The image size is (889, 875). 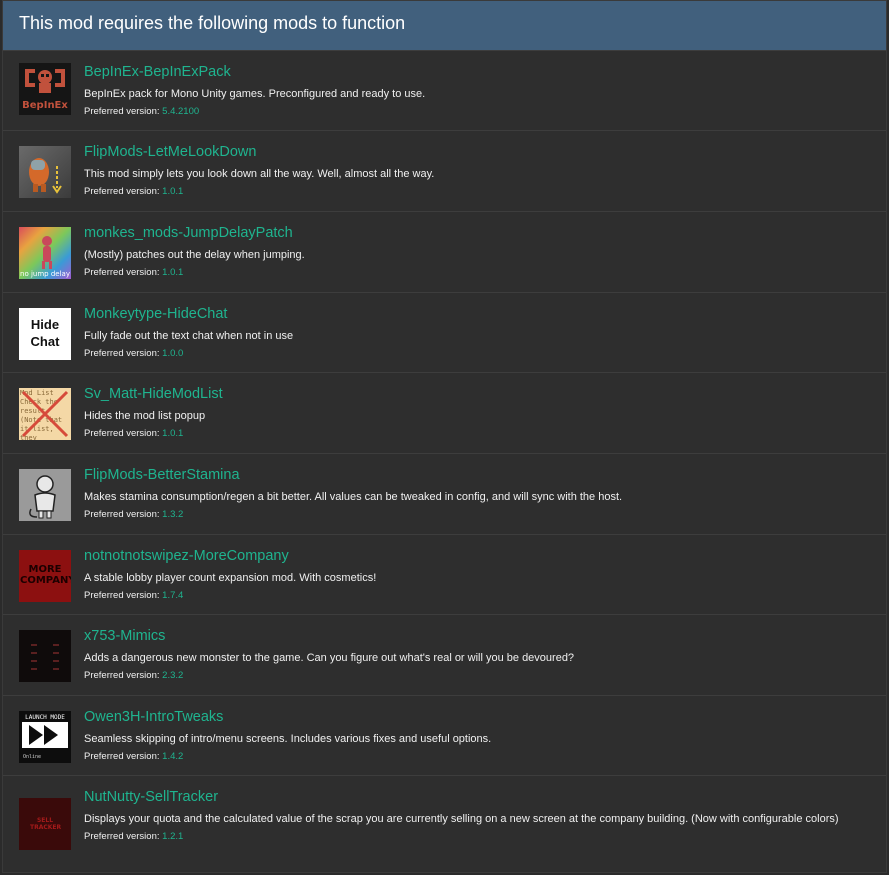 I want to click on preferred-version: Preferred version: 1.3.2, so click(x=134, y=514).